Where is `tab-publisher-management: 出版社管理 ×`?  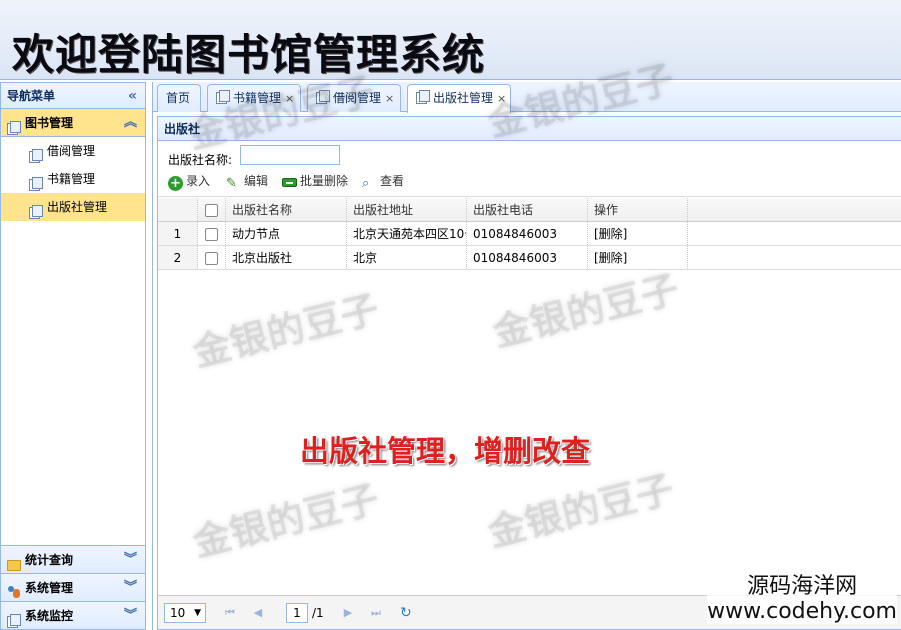
tab-publisher-management: 出版社管理 × is located at coordinates (459, 98).